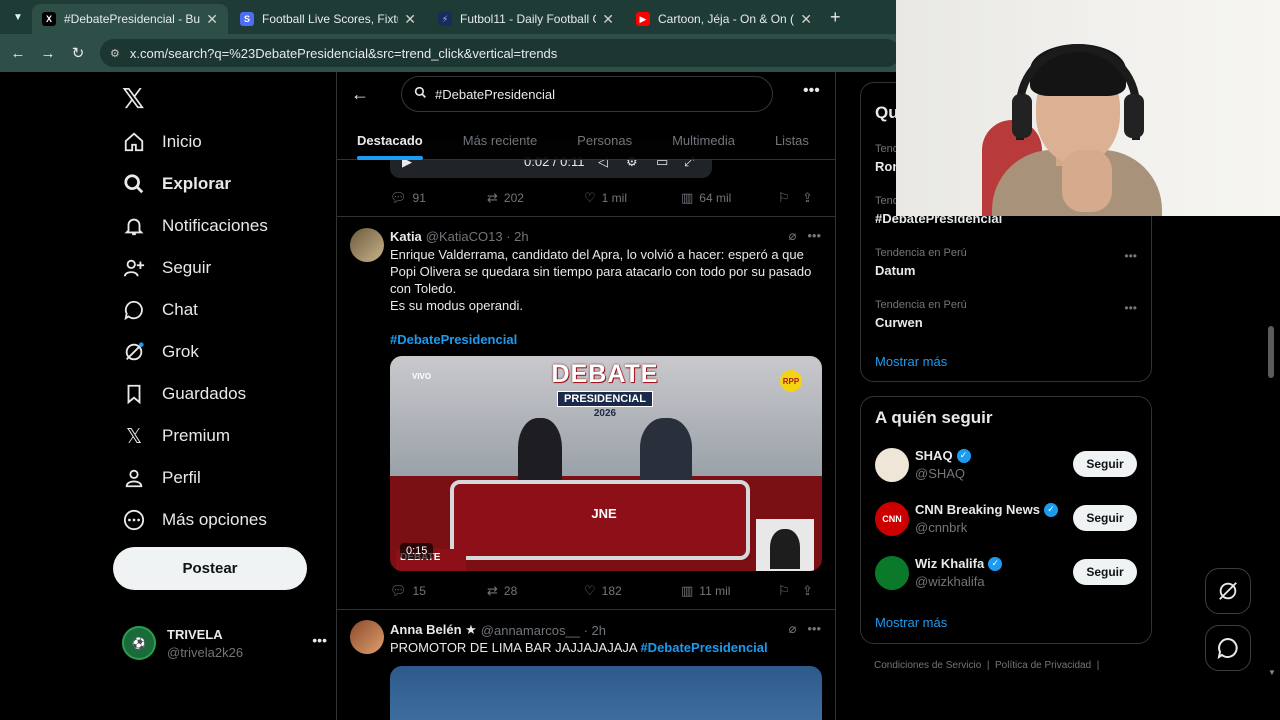 The height and width of the screenshot is (720, 1280). Describe the element at coordinates (587, 94) in the screenshot. I see `search-input: #DebatePresidencial` at that location.